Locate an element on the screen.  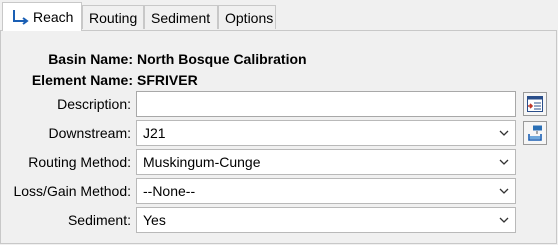
tab-routing: Routing is located at coordinates (113, 17).